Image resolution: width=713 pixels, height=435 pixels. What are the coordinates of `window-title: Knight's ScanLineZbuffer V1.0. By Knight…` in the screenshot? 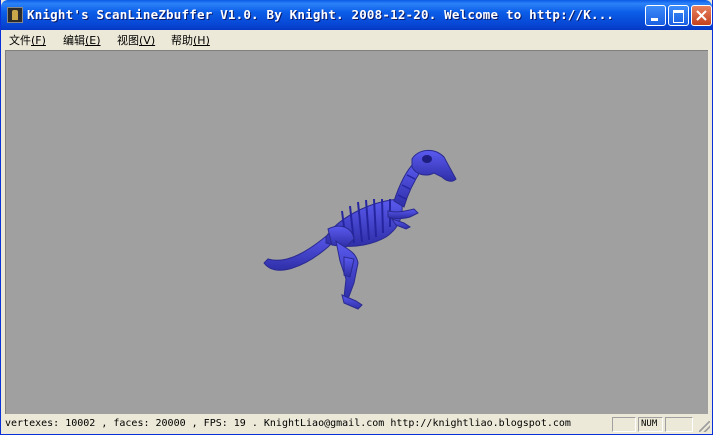 It's located at (321, 14).